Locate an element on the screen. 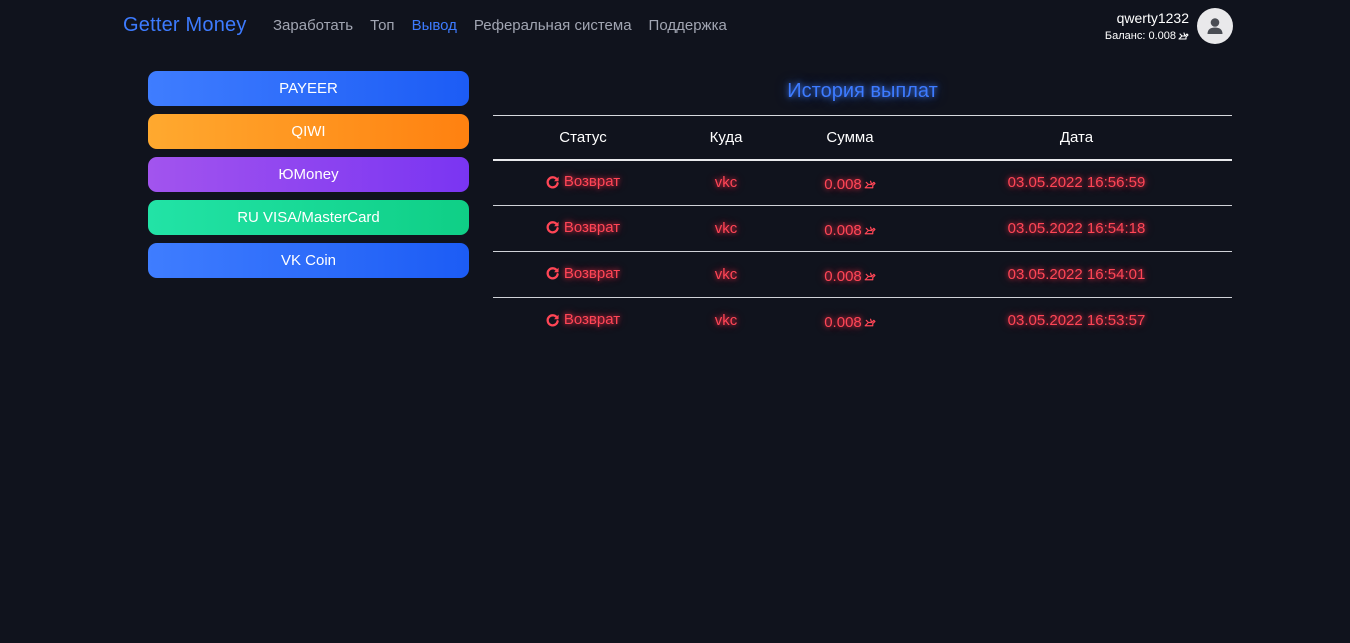 The height and width of the screenshot is (643, 1350). method-button-payeer: PAYEER is located at coordinates (308, 88).